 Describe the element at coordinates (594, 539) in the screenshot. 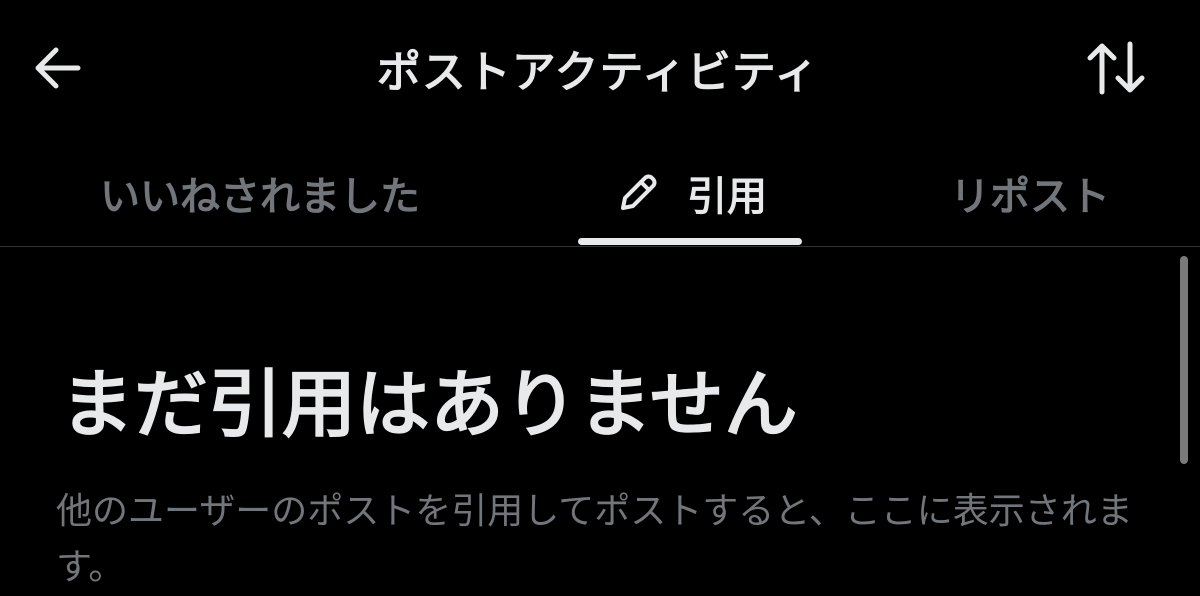

I see `empty-state-description: 他のユーザーのポストを引用してポストすると、ここに表示されます。` at that location.